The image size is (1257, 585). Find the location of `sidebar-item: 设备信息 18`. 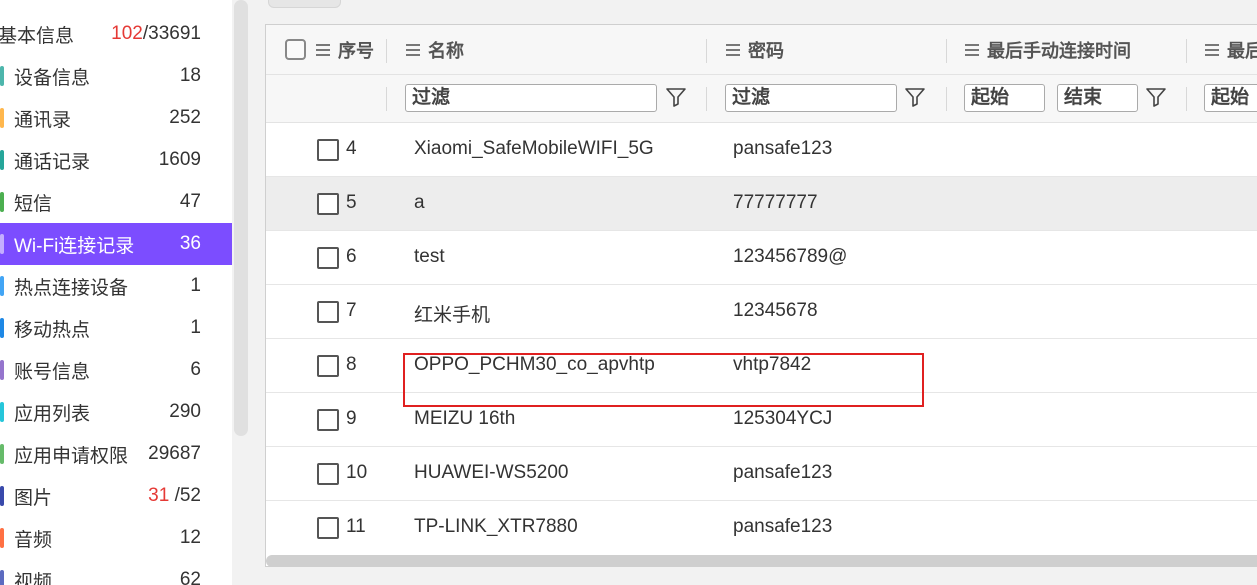

sidebar-item: 设备信息 18 is located at coordinates (116, 76).